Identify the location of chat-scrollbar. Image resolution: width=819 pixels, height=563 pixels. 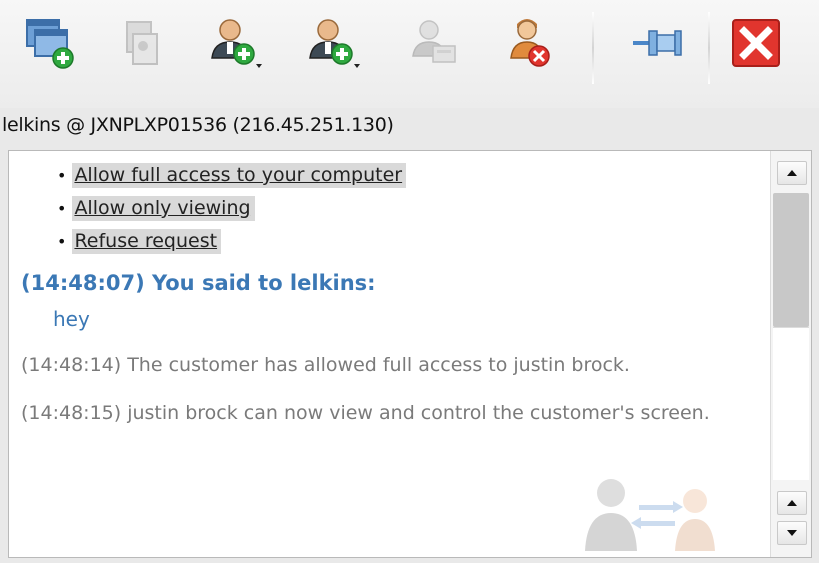
(790, 354).